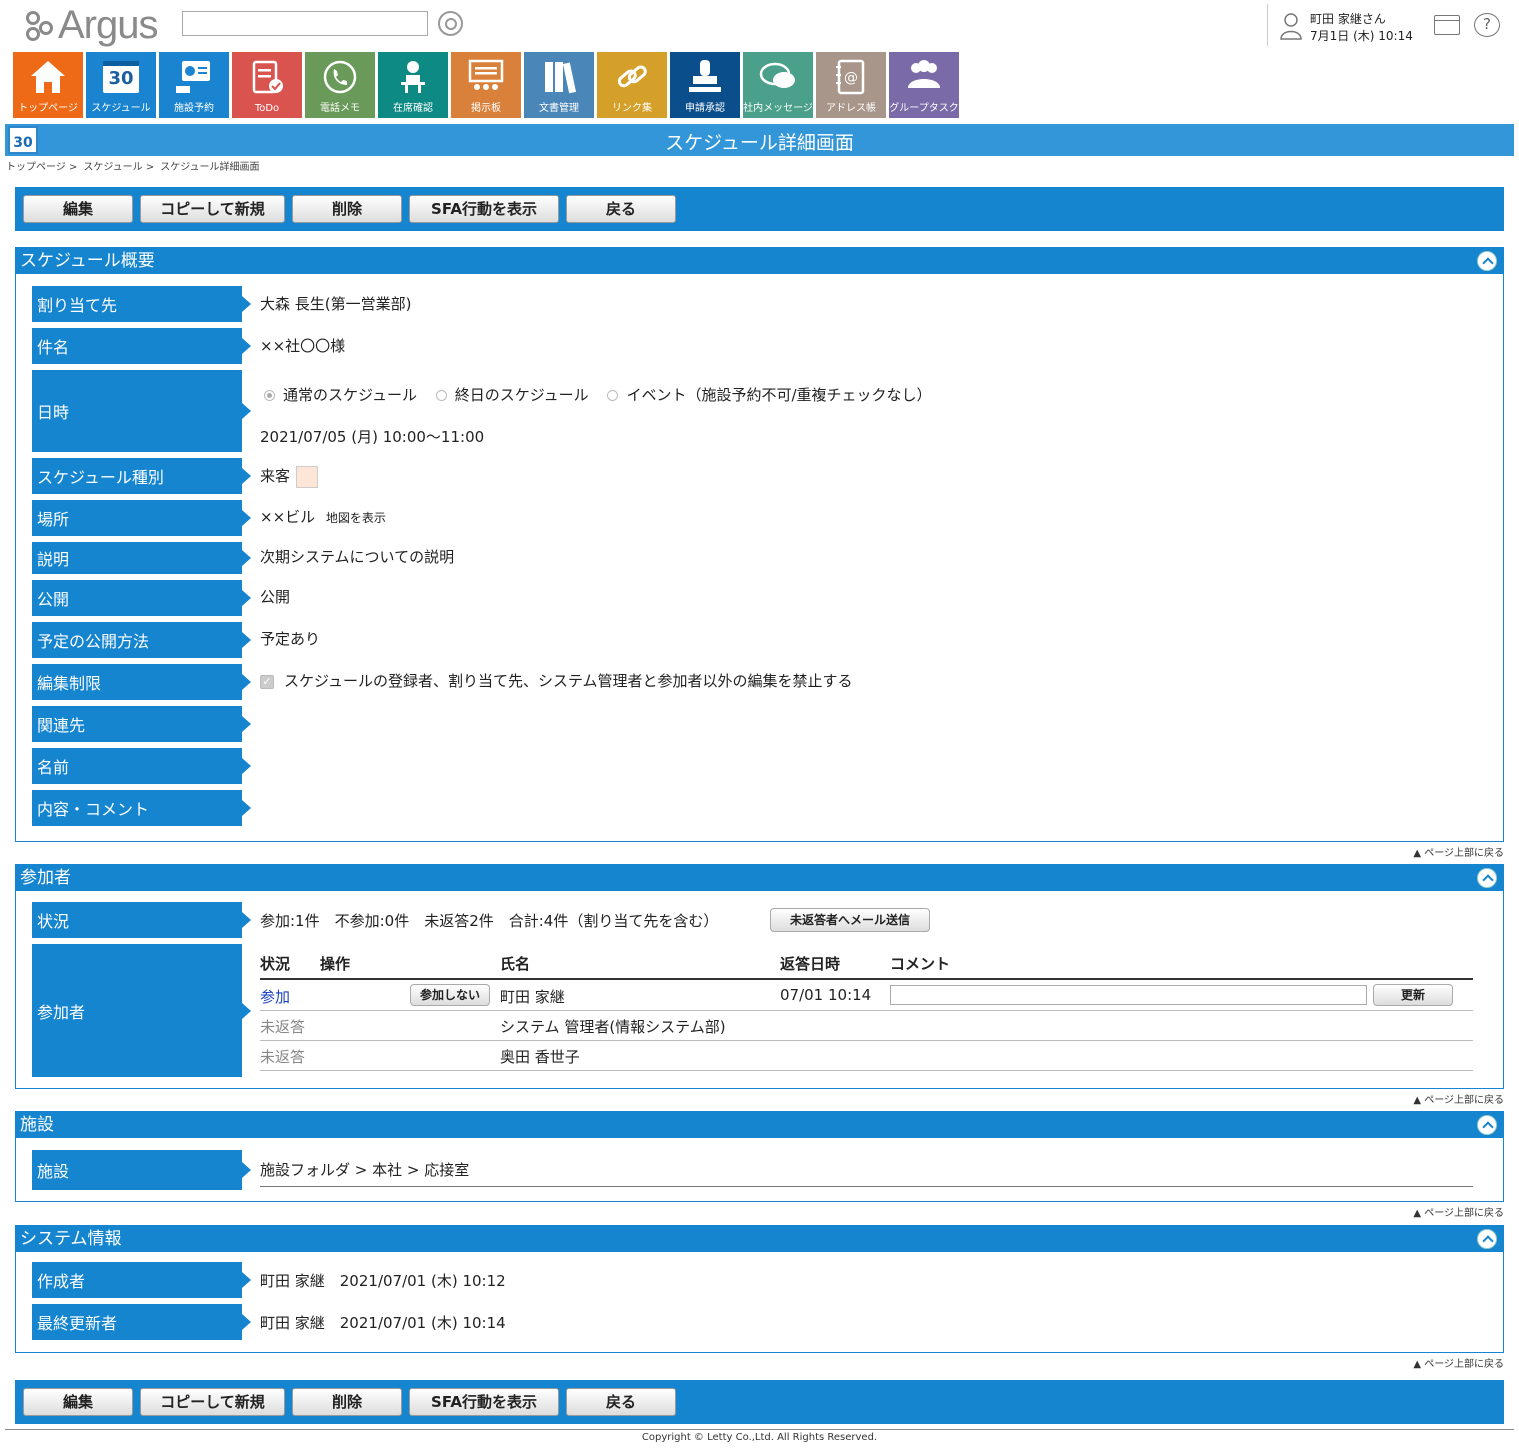 This screenshot has width=1519, height=1448. Describe the element at coordinates (141, 518) in the screenshot. I see `label-place: 場所` at that location.